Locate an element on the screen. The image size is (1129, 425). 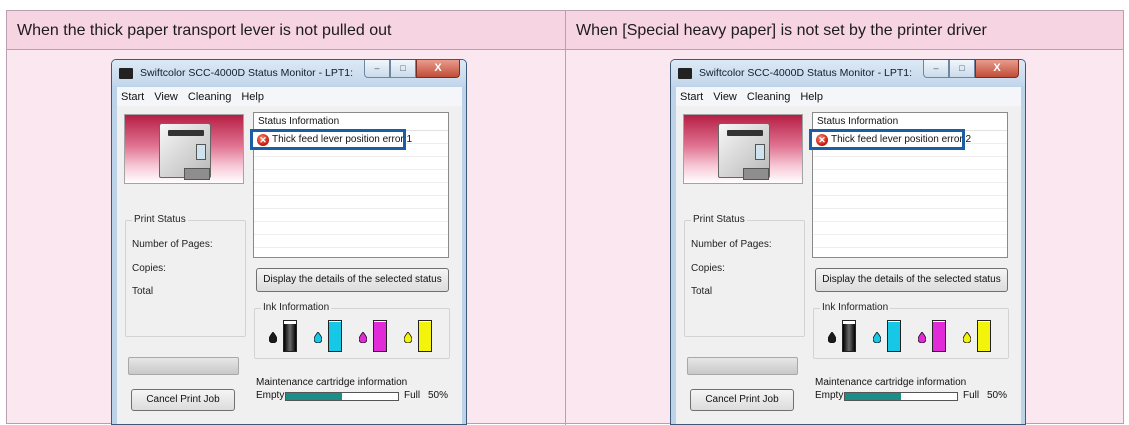
printer-image is located at coordinates (184, 149).